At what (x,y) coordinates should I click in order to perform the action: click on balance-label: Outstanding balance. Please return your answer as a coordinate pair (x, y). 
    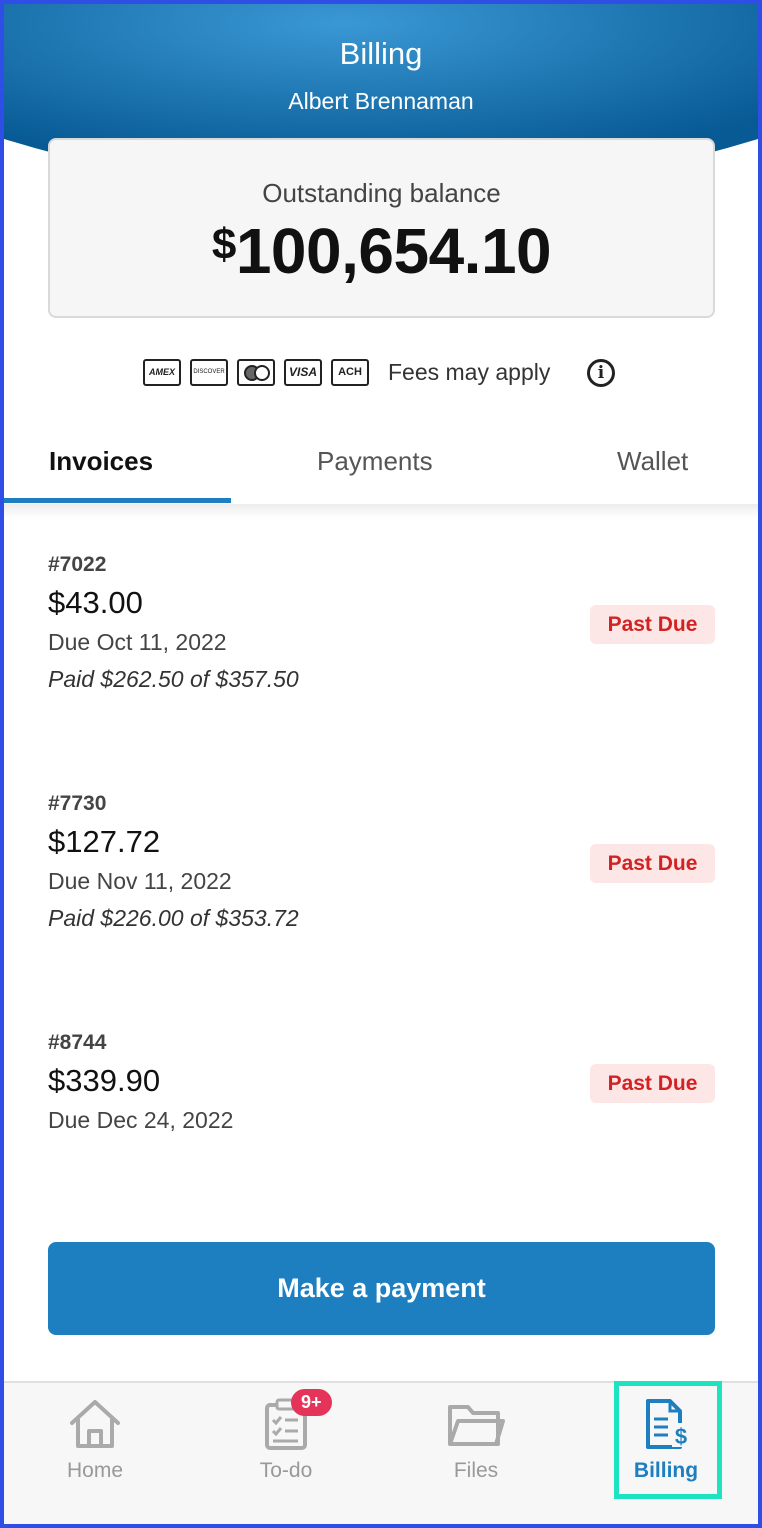
    Looking at the image, I should click on (381, 193).